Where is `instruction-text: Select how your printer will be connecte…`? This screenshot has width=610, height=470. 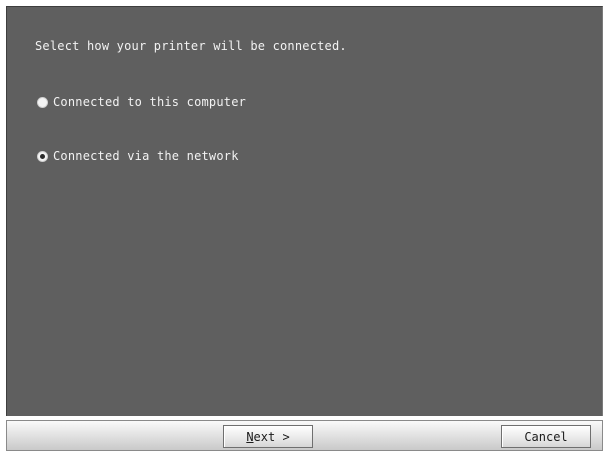 instruction-text: Select how your printer will be connecte… is located at coordinates (191, 46).